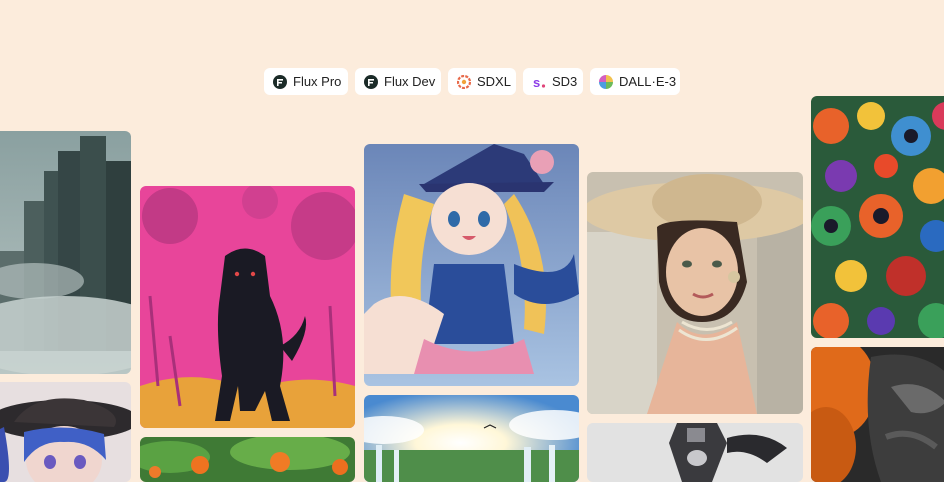 The width and height of the screenshot is (944, 482). What do you see at coordinates (695, 293) in the screenshot?
I see `gallery-image-vintage-woman` at bounding box center [695, 293].